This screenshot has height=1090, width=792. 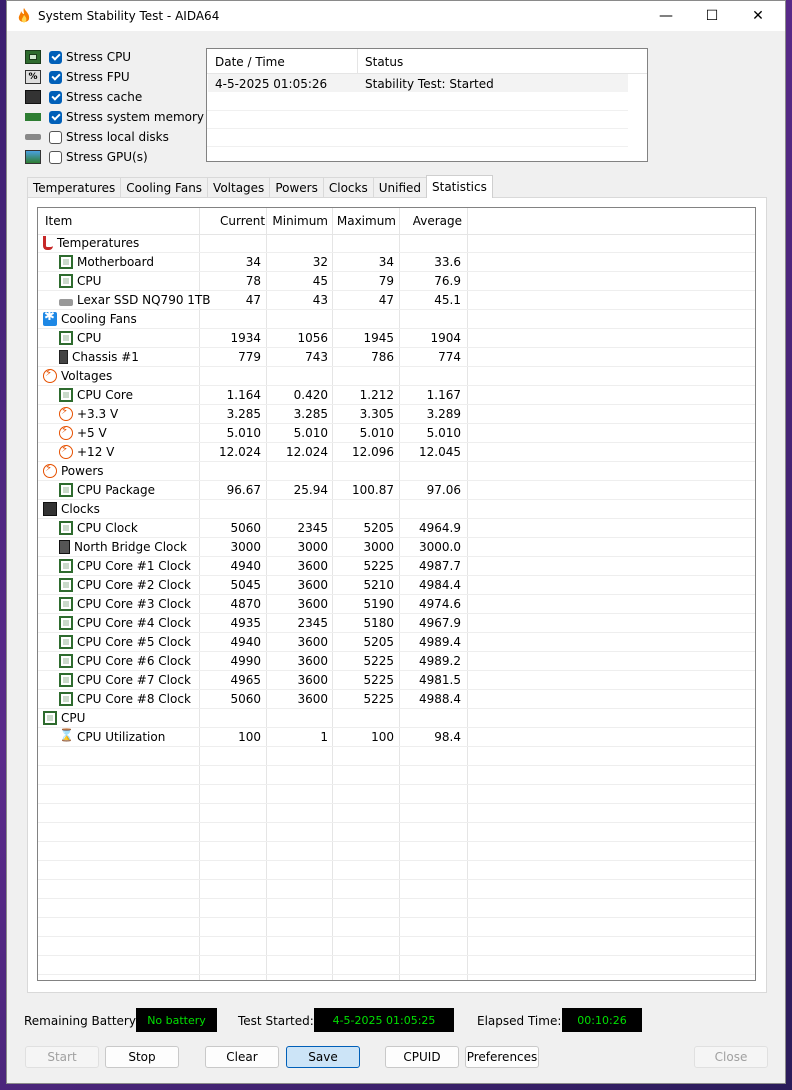 What do you see at coordinates (396, 376) in the screenshot?
I see `table-group-row: Voltages` at bounding box center [396, 376].